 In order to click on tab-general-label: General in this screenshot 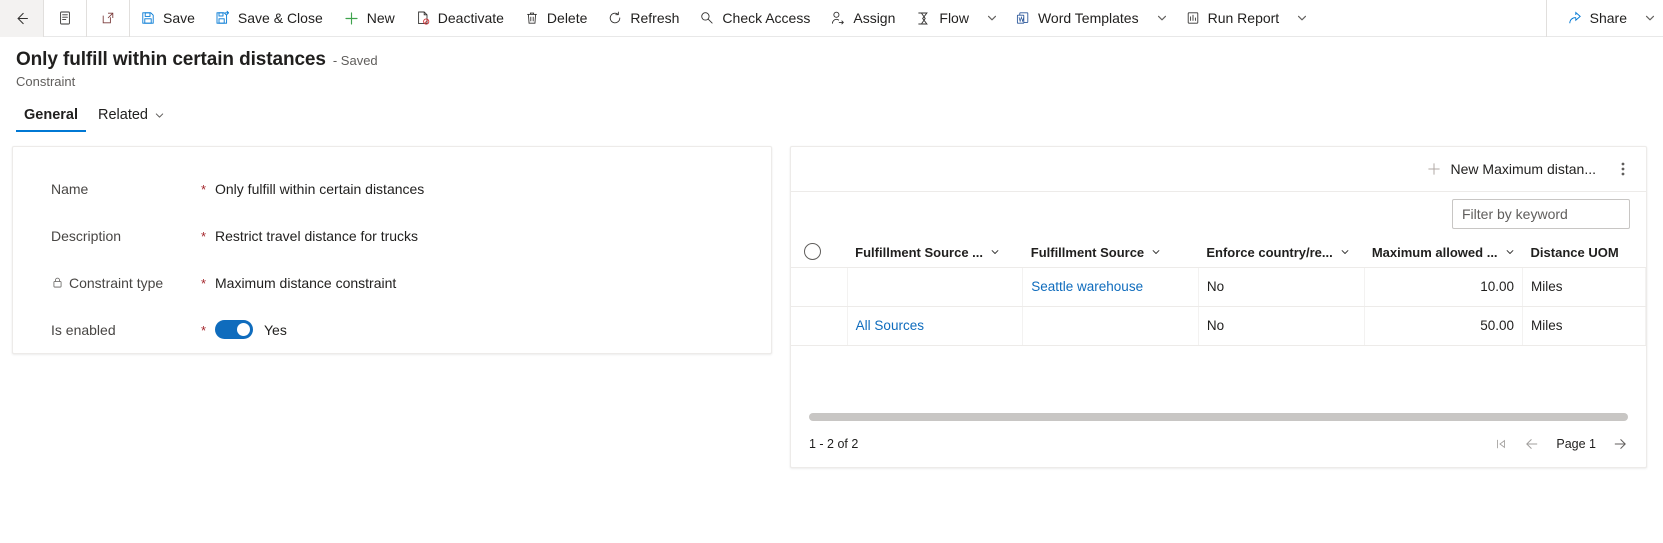, I will do `click(51, 115)`.